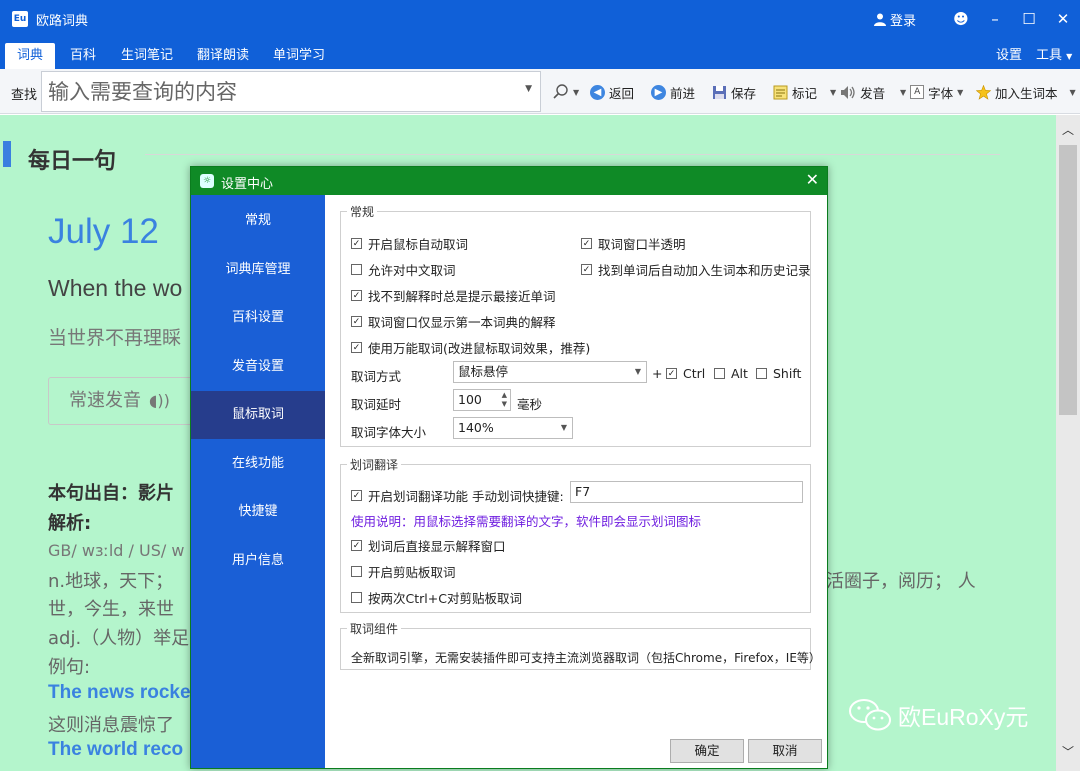  What do you see at coordinates (409, 495) in the screenshot?
I see `option-enable-selection-translate: ✓ 开启划词翻译功能` at bounding box center [409, 495].